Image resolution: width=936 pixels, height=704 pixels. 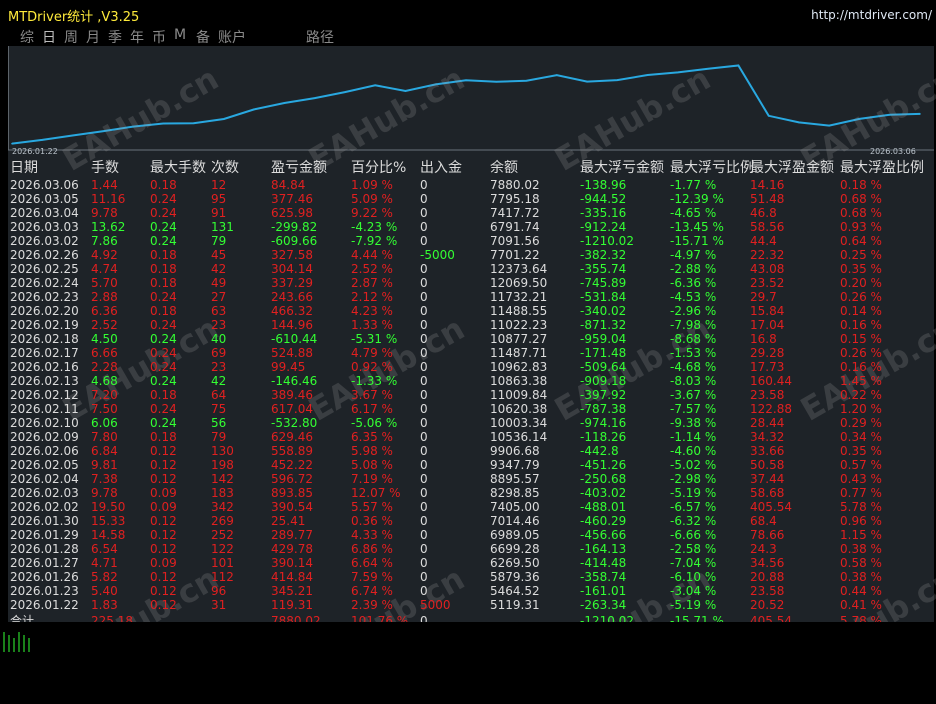 What do you see at coordinates (115, 37) in the screenshot?
I see `tab-quarter: 季` at bounding box center [115, 37].